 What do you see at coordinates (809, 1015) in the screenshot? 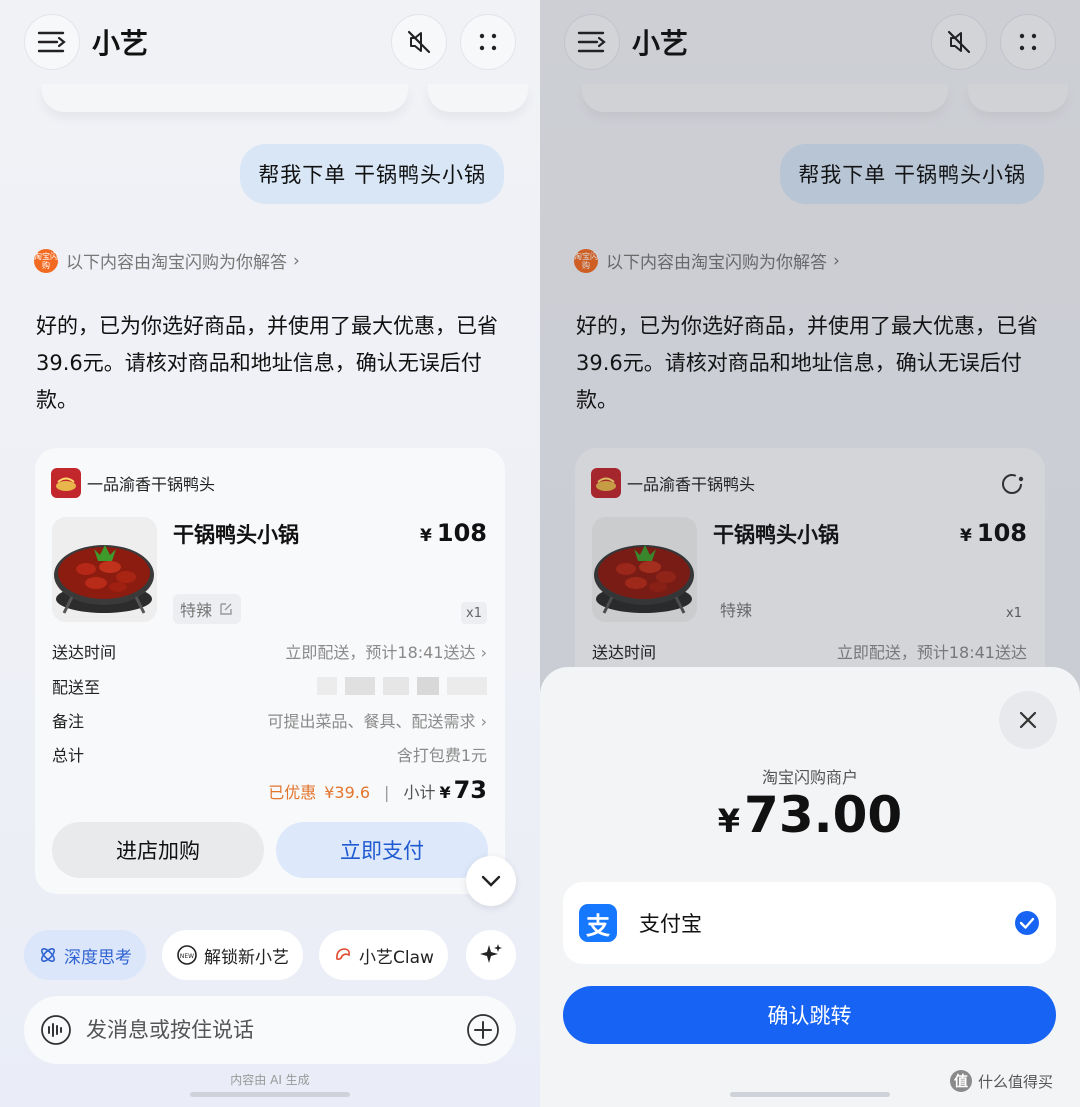
I see `confirm-redirect-button: 确认跳转` at bounding box center [809, 1015].